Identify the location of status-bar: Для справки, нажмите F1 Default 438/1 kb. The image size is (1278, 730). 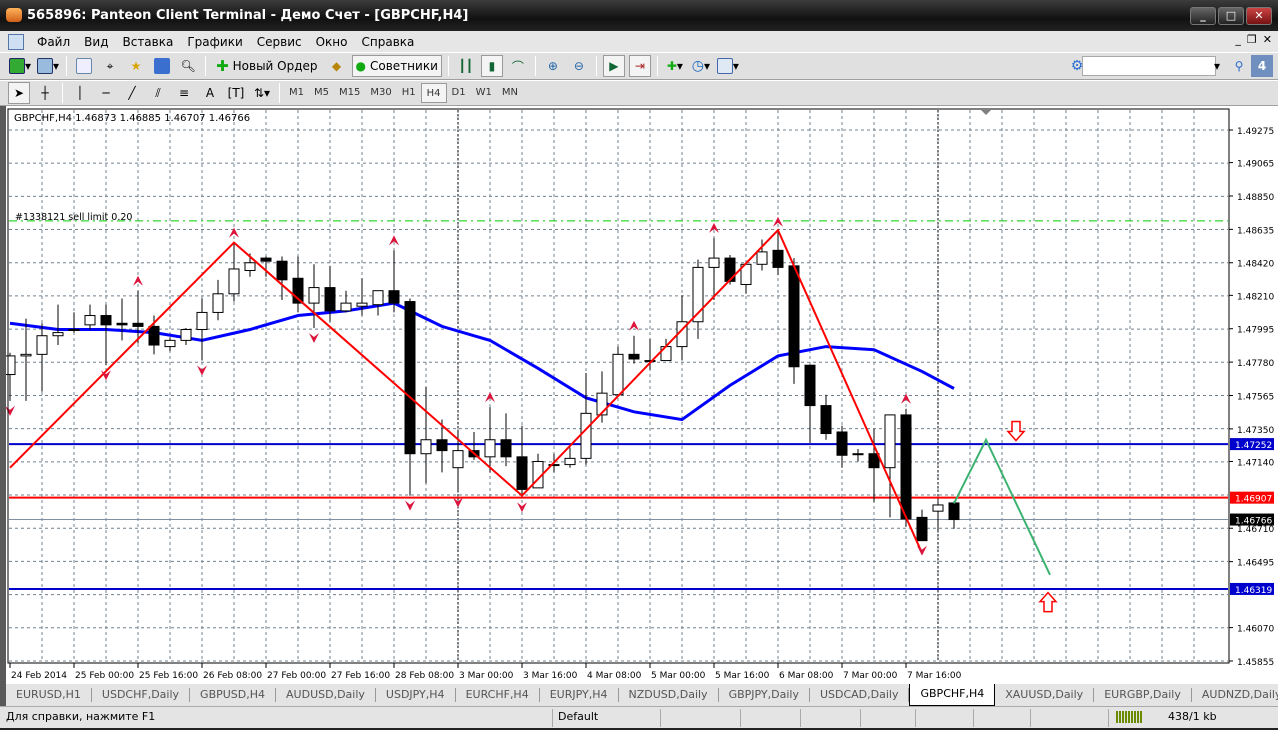
(639, 717).